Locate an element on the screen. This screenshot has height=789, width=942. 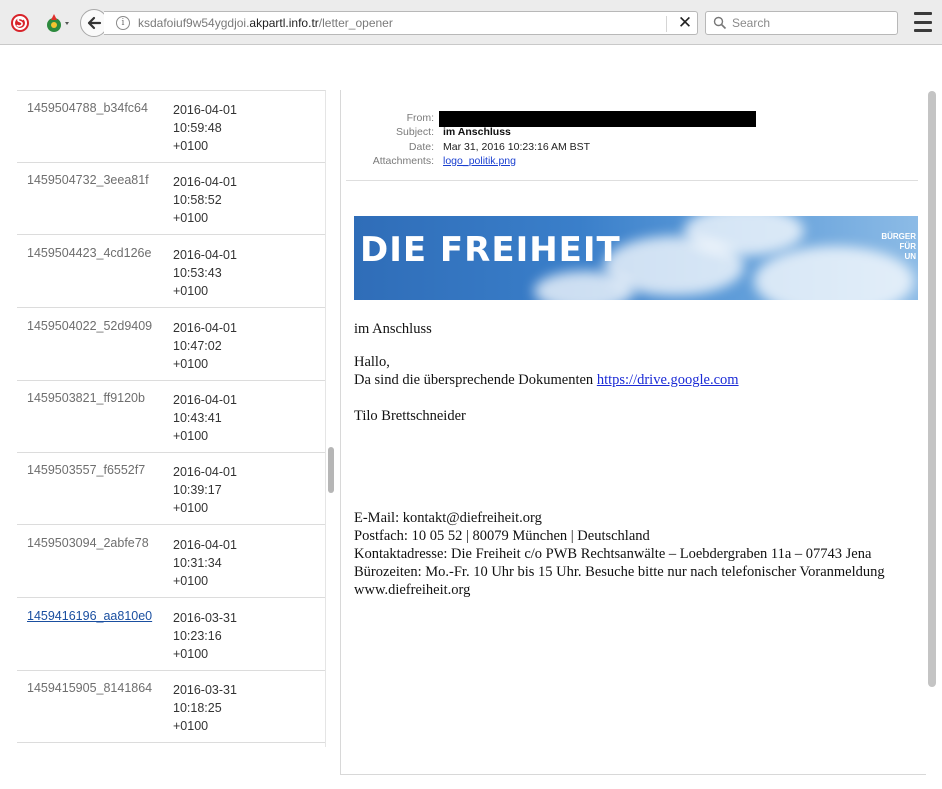
banner-side-line: BÜRGER is located at coordinates (898, 236).